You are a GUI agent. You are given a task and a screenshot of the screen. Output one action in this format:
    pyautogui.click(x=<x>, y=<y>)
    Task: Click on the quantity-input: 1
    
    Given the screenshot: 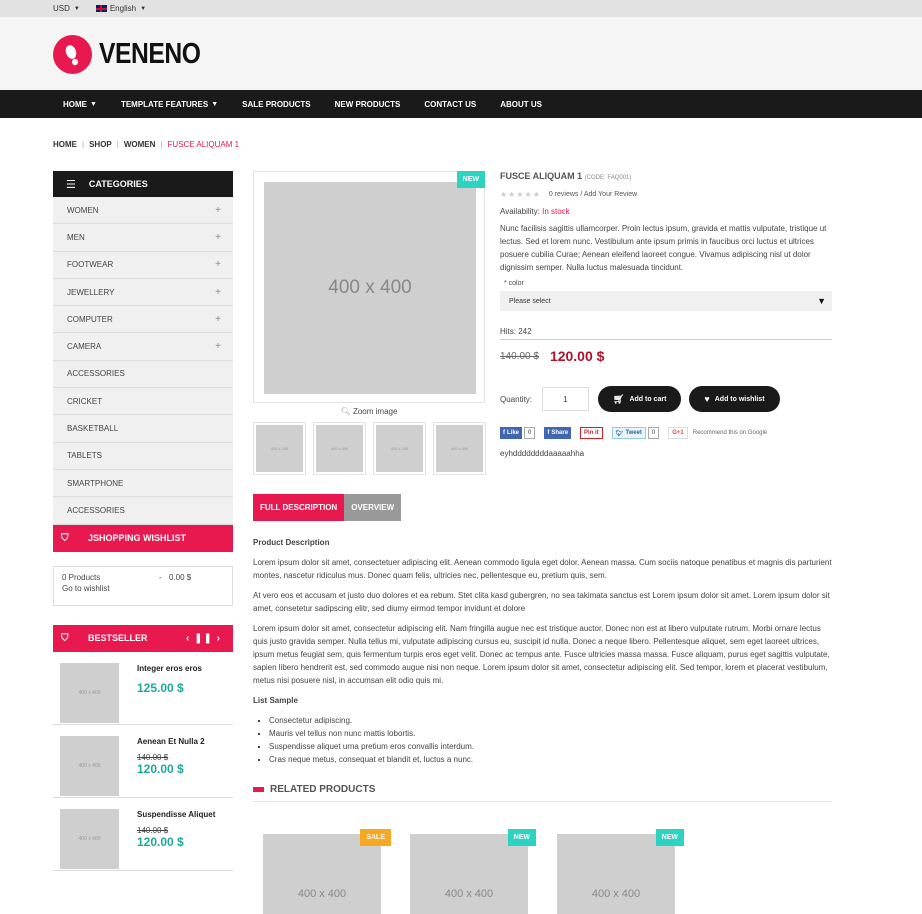 What is the action you would take?
    pyautogui.click(x=566, y=399)
    